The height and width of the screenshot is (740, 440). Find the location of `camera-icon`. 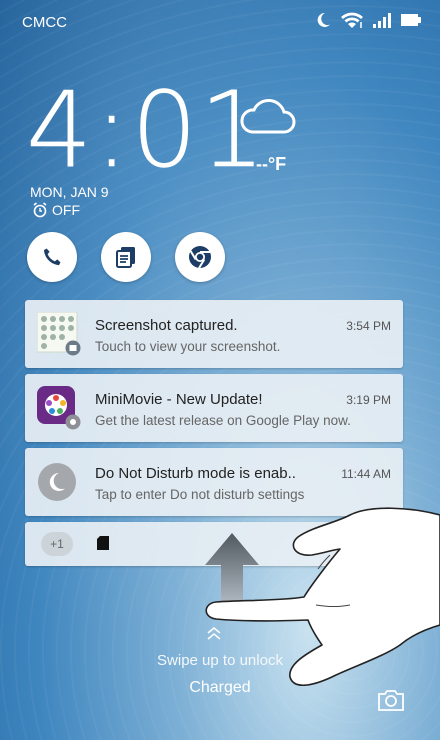

camera-icon is located at coordinates (391, 700).